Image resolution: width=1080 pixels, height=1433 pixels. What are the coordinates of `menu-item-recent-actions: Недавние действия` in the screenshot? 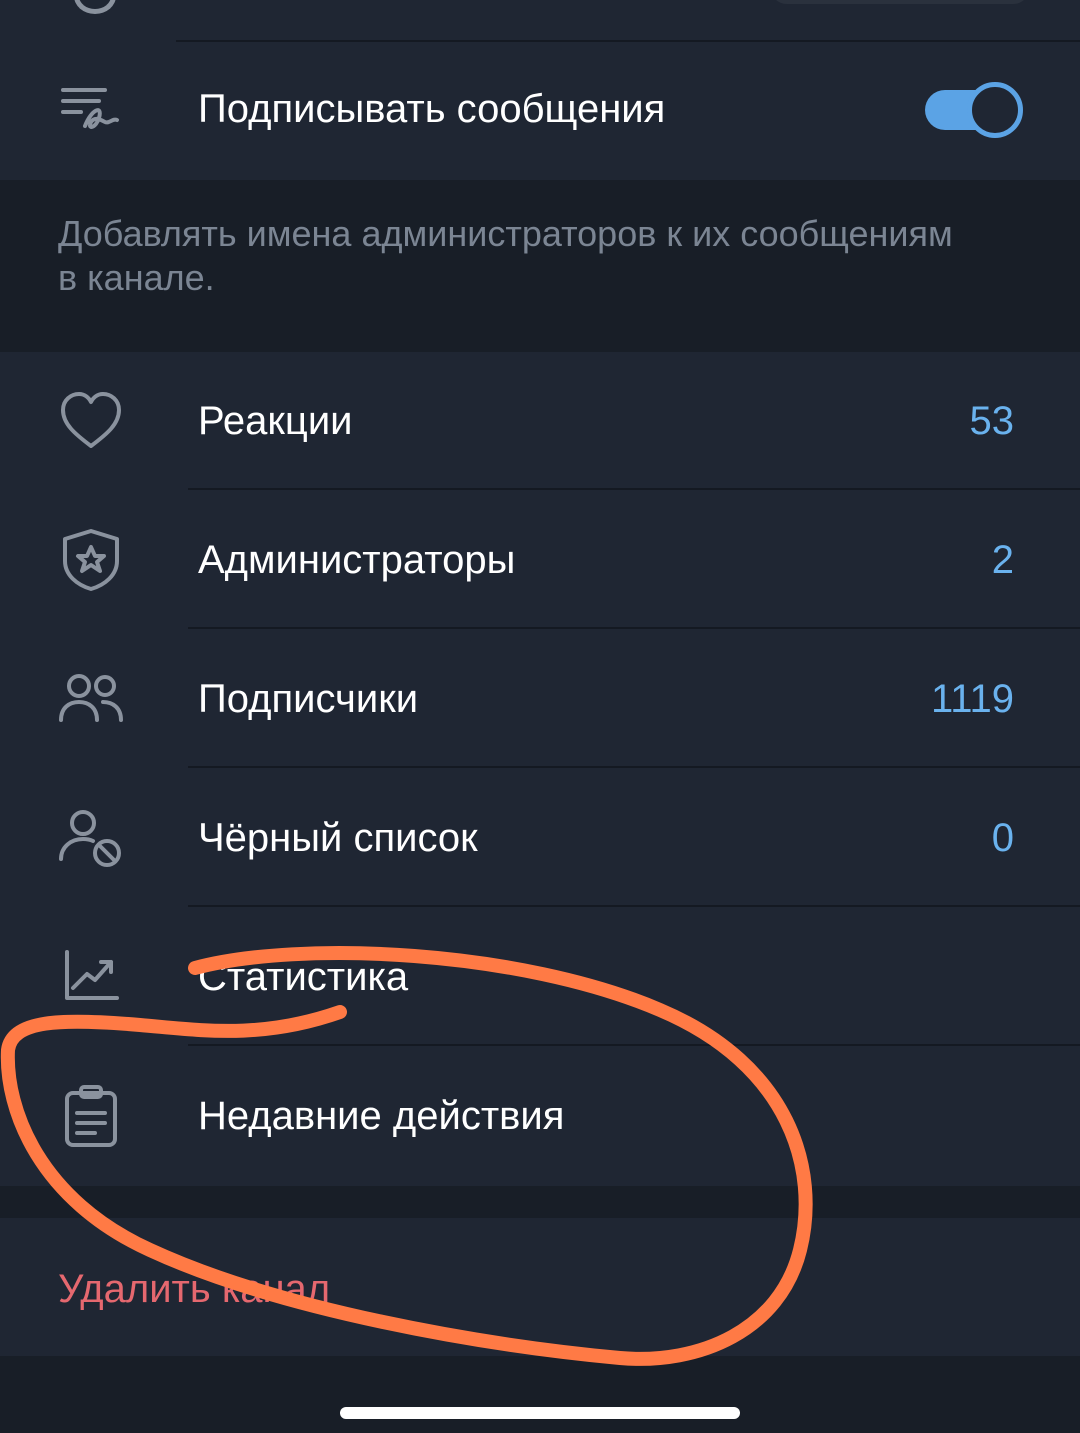 It's located at (540, 1116).